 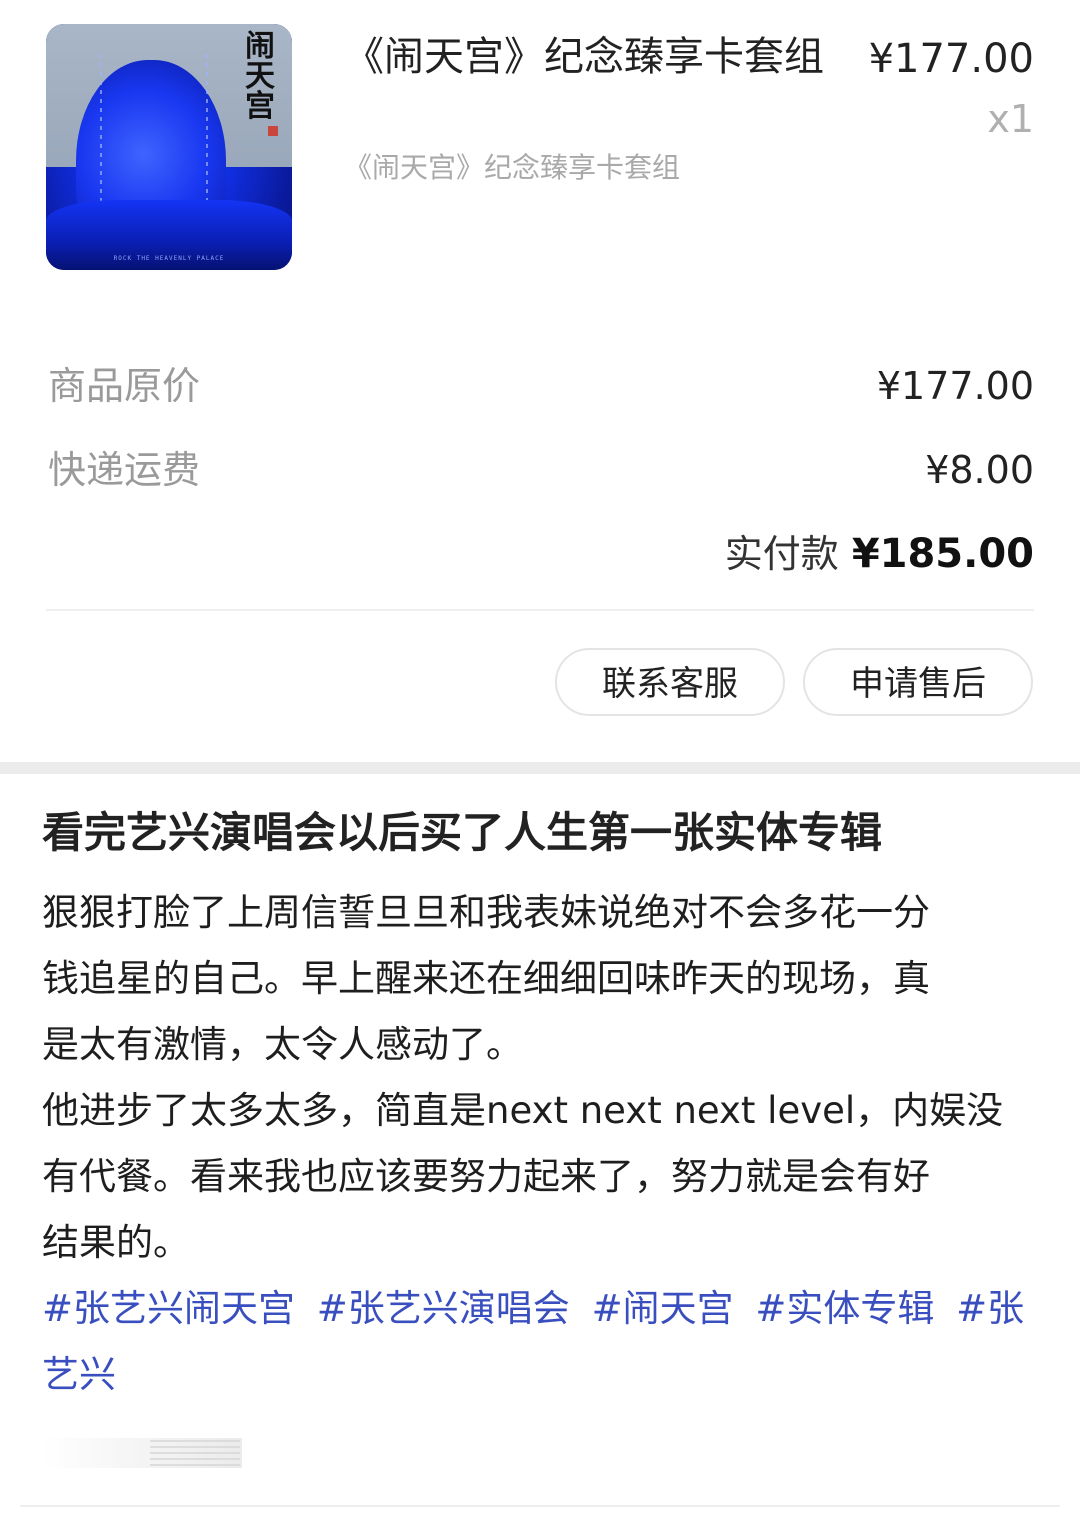 What do you see at coordinates (124, 470) in the screenshot?
I see `shipping-label: 快递运费` at bounding box center [124, 470].